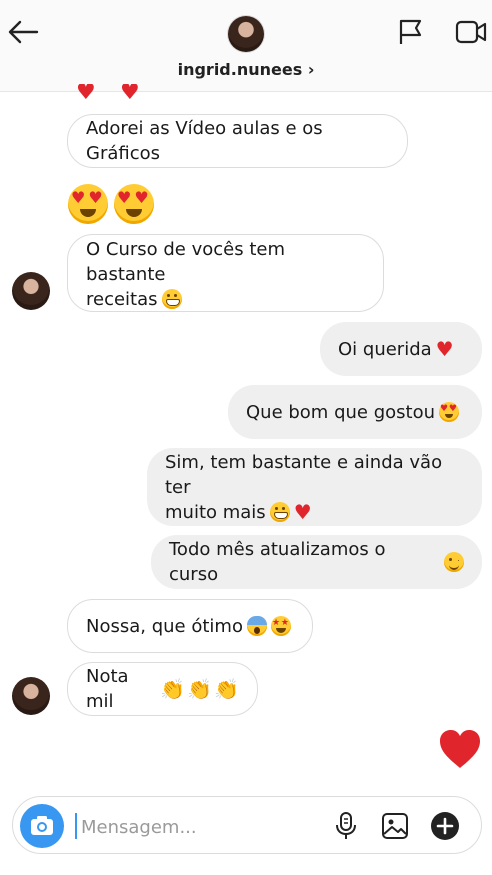 The height and width of the screenshot is (875, 492). What do you see at coordinates (460, 749) in the screenshot?
I see `big-red-heart-icon` at bounding box center [460, 749].